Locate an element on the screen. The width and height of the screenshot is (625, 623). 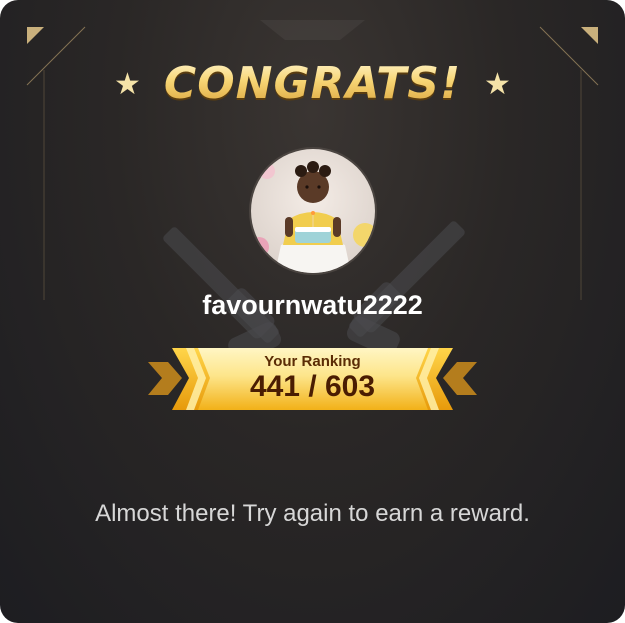
ranking-value: 441 / 603 is located at coordinates (312, 386).